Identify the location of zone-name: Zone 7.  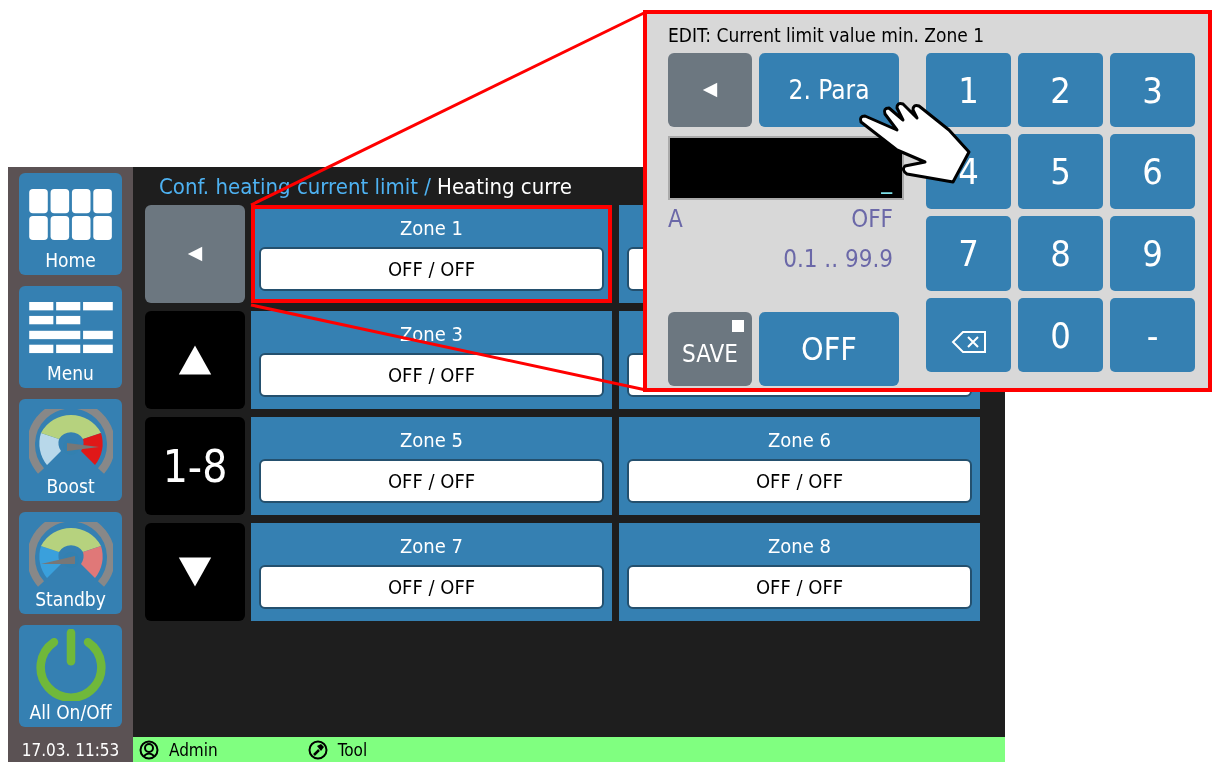
(431, 546).